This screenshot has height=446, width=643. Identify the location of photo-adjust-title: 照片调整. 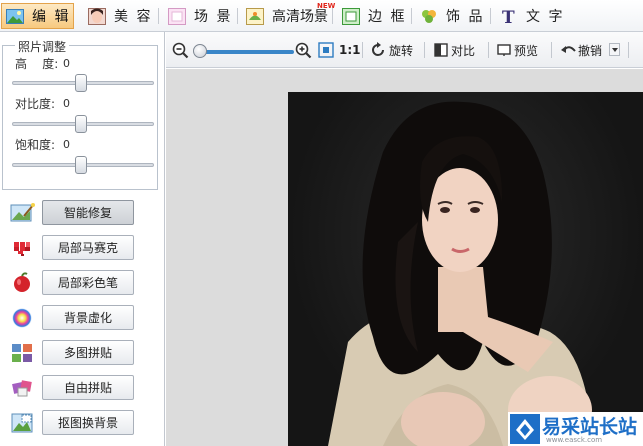
(42, 46).